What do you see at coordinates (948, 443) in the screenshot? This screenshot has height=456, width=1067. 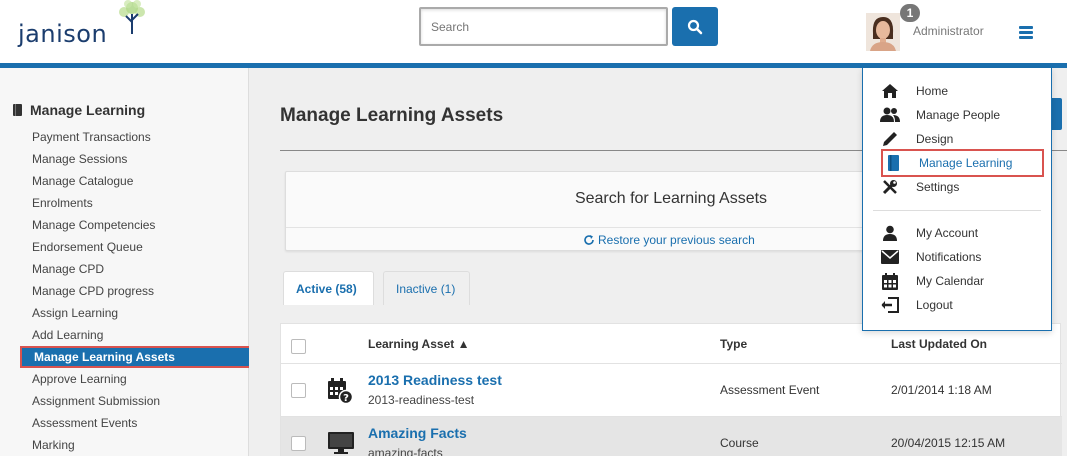 I see `asset-updated: 20/04/2015 12:15 AM` at bounding box center [948, 443].